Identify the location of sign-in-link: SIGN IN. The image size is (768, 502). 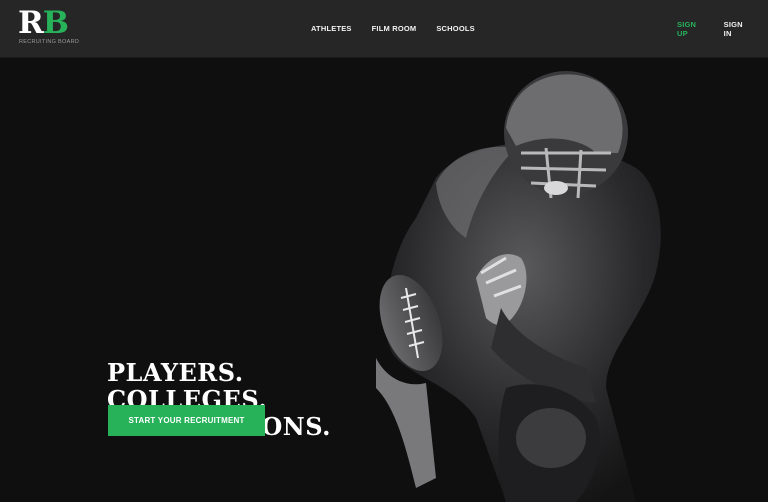
(735, 29).